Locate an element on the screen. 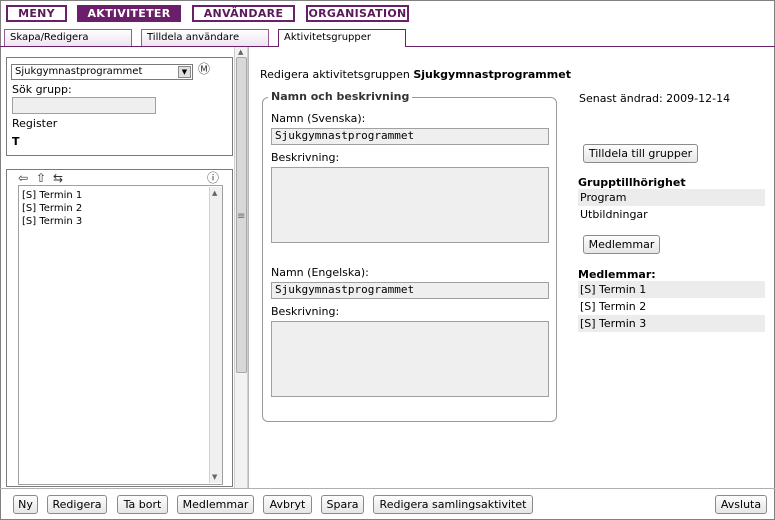 The height and width of the screenshot is (520, 775). desc-sv-textarea is located at coordinates (410, 205).